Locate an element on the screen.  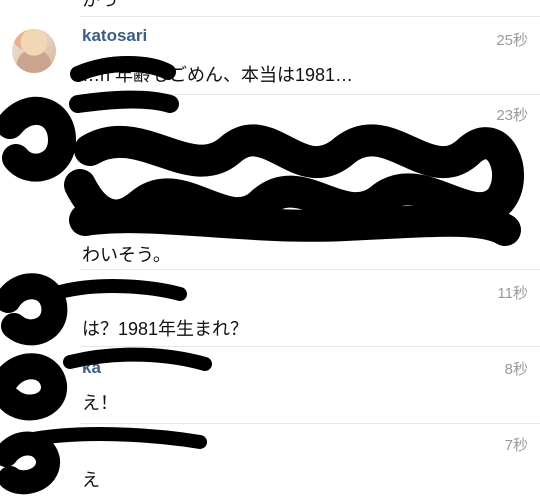
comment-time: 23秒 is located at coordinates (512, 115).